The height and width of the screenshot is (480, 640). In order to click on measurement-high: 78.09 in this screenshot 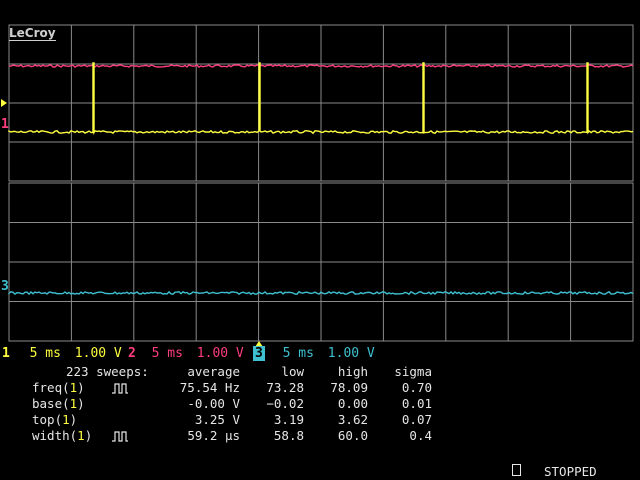, I will do `click(349, 387)`.